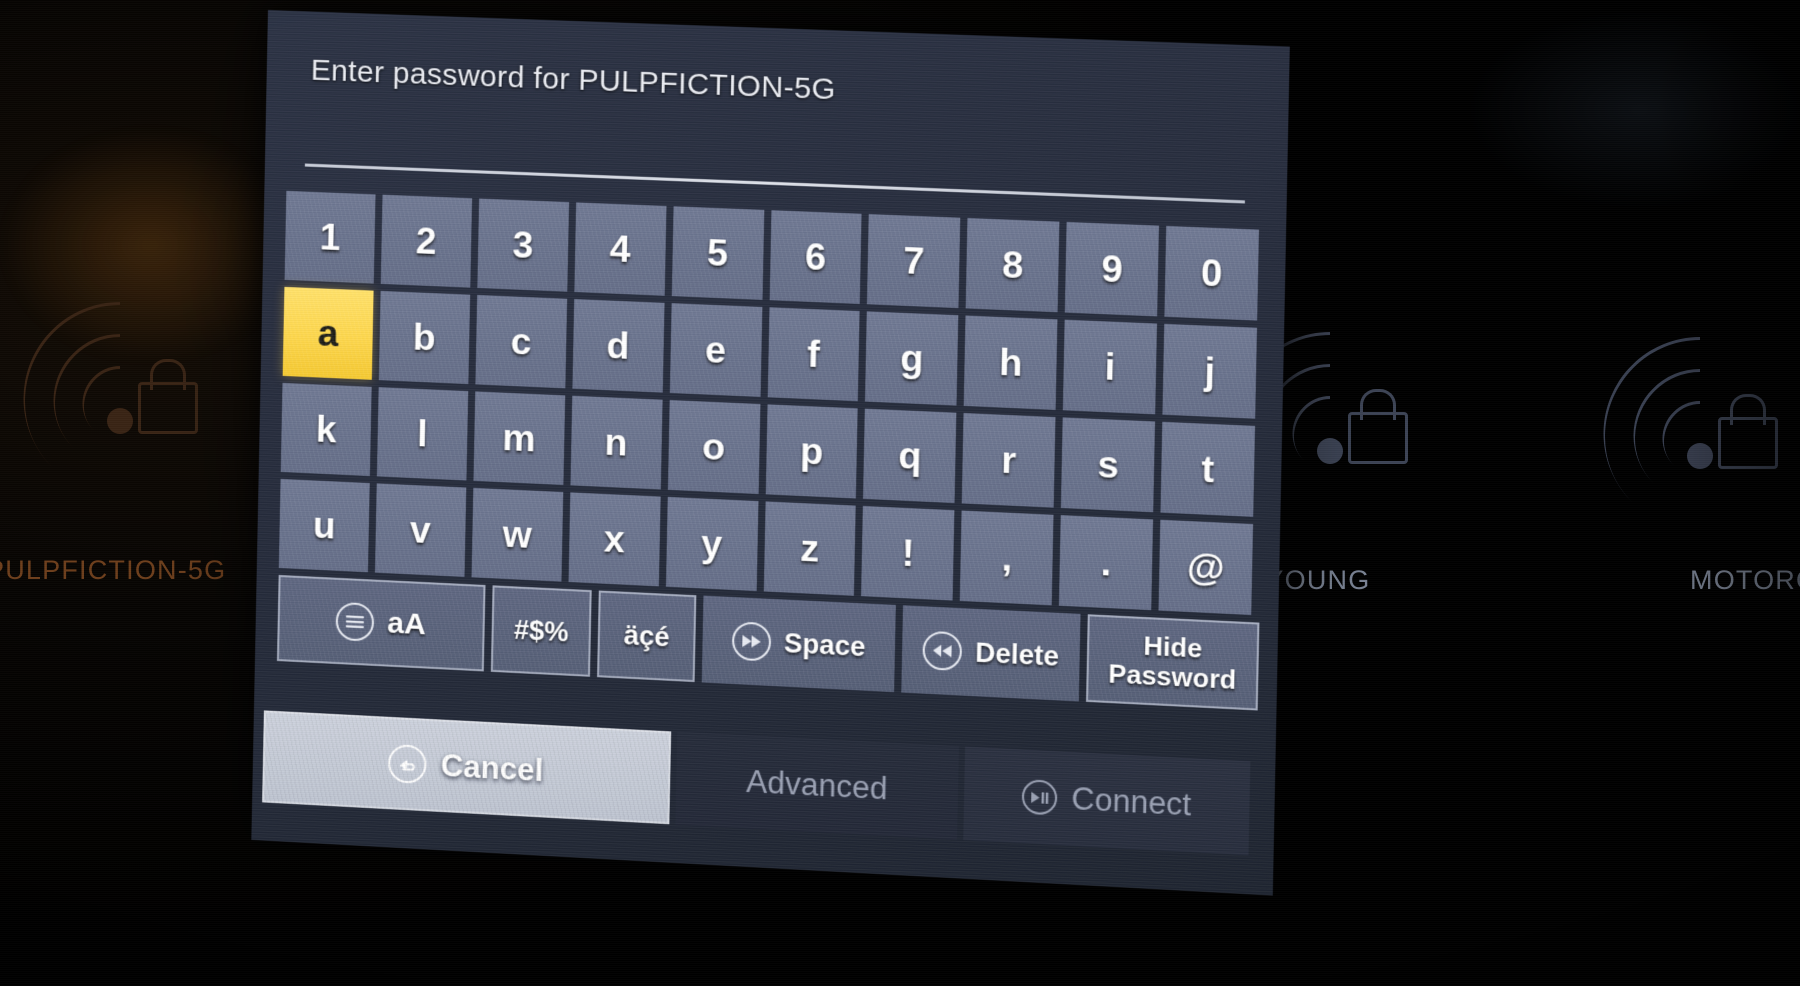 Image resolution: width=1800 pixels, height=986 pixels. I want to click on key-w: w, so click(517, 534).